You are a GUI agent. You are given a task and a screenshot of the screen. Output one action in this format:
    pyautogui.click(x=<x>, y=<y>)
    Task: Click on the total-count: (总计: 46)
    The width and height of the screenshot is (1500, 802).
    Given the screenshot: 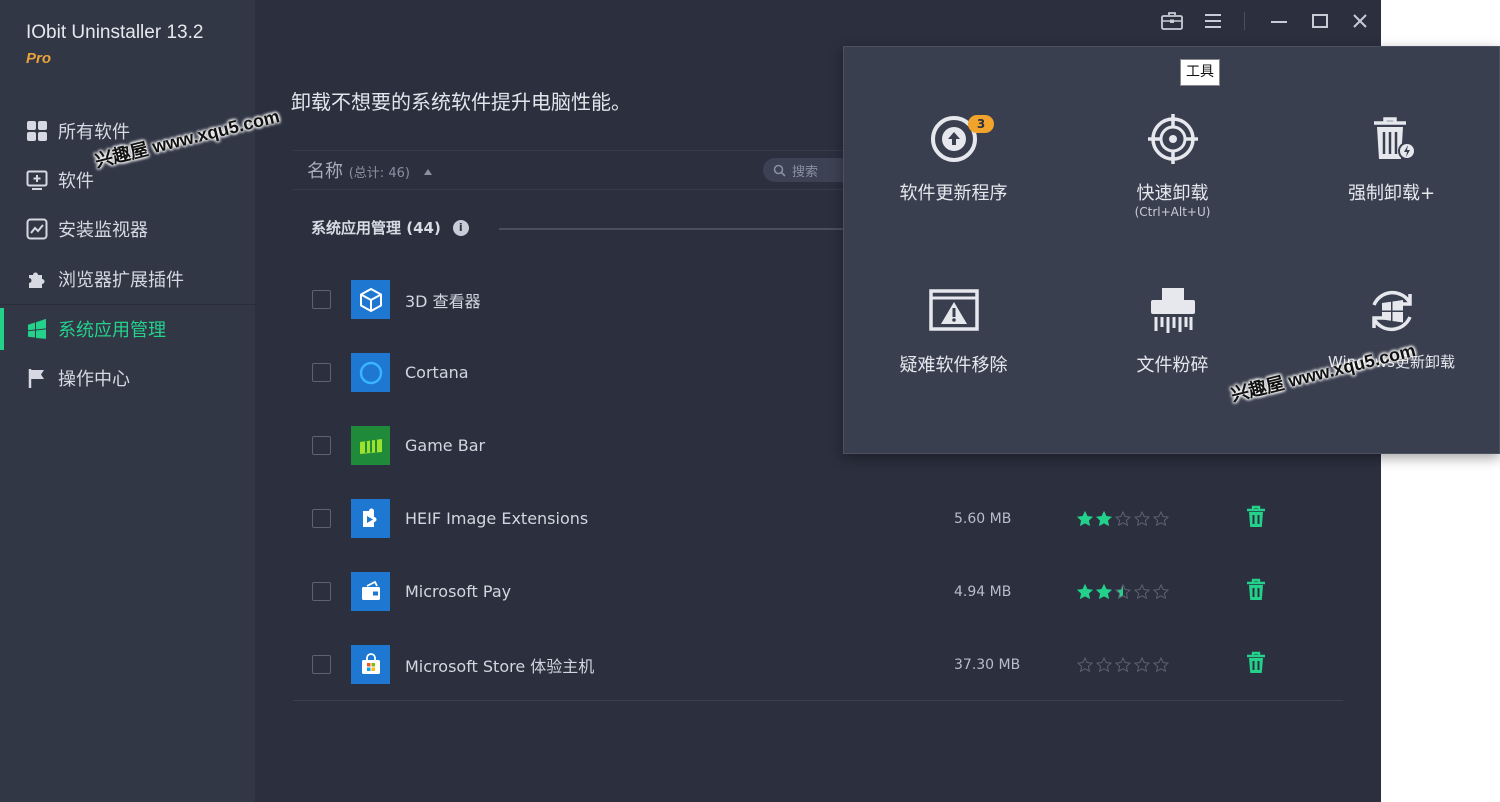 What is the action you would take?
    pyautogui.click(x=379, y=173)
    